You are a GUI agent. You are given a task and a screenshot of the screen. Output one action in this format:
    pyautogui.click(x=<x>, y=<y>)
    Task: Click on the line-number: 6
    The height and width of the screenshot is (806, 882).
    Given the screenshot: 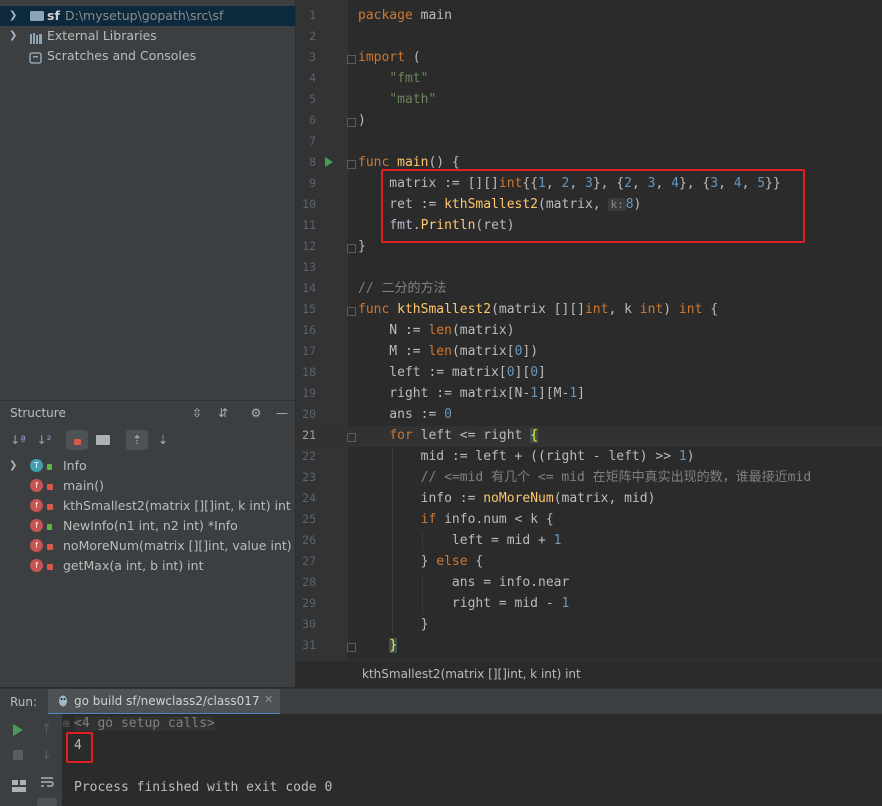 What is the action you would take?
    pyautogui.click(x=312, y=120)
    